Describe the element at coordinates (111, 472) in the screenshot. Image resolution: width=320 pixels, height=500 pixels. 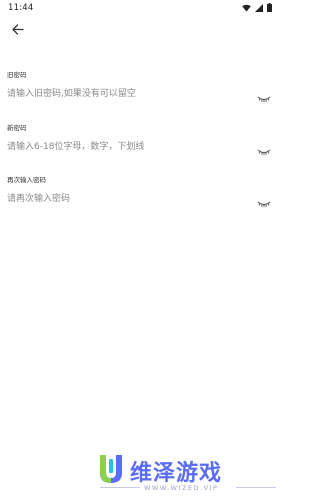
I see `watermark-logo-icon` at that location.